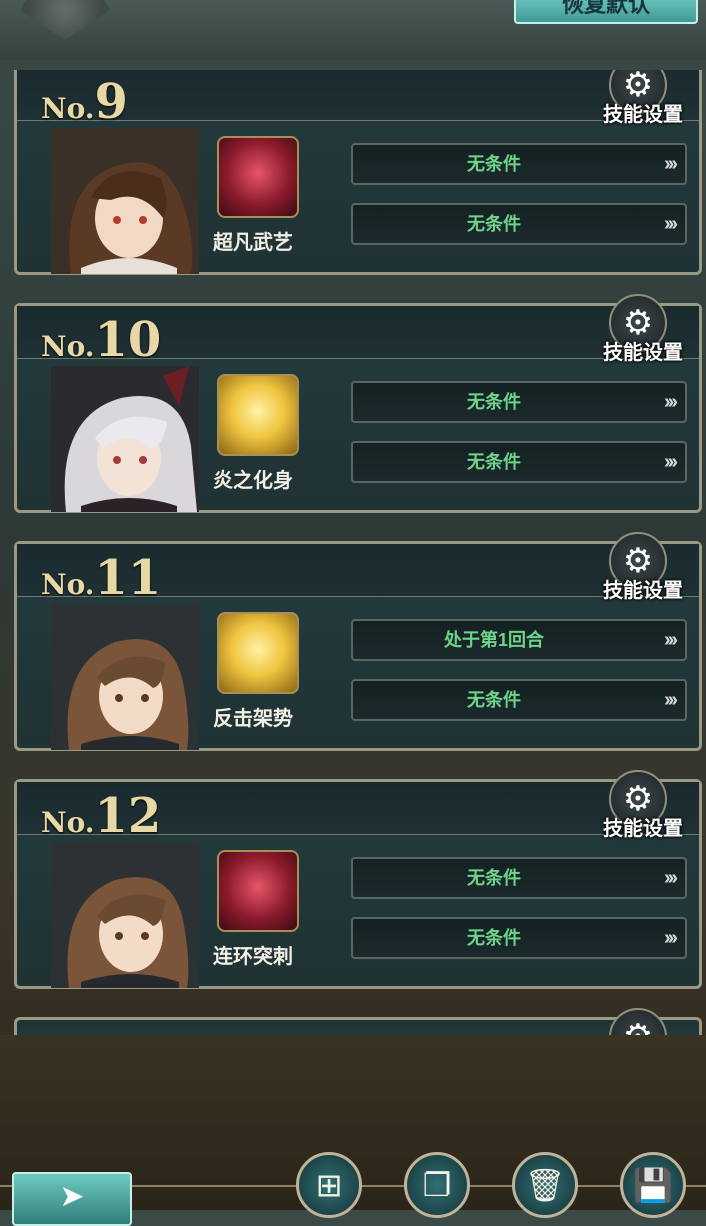 The width and height of the screenshot is (706, 1226). Describe the element at coordinates (519, 640) in the screenshot. I see `condition-button: 处于第1回合 ›››` at that location.